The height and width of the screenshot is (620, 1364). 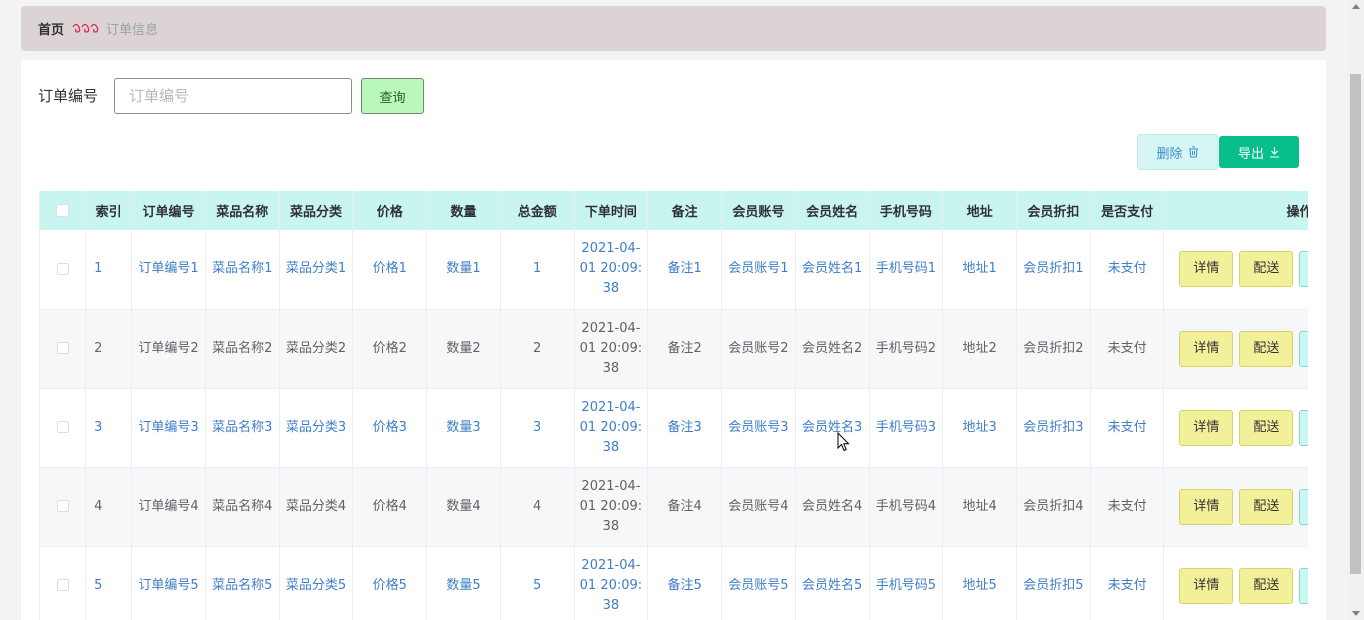 I want to click on cell-dish-name: 菜品名称4, so click(x=242, y=506).